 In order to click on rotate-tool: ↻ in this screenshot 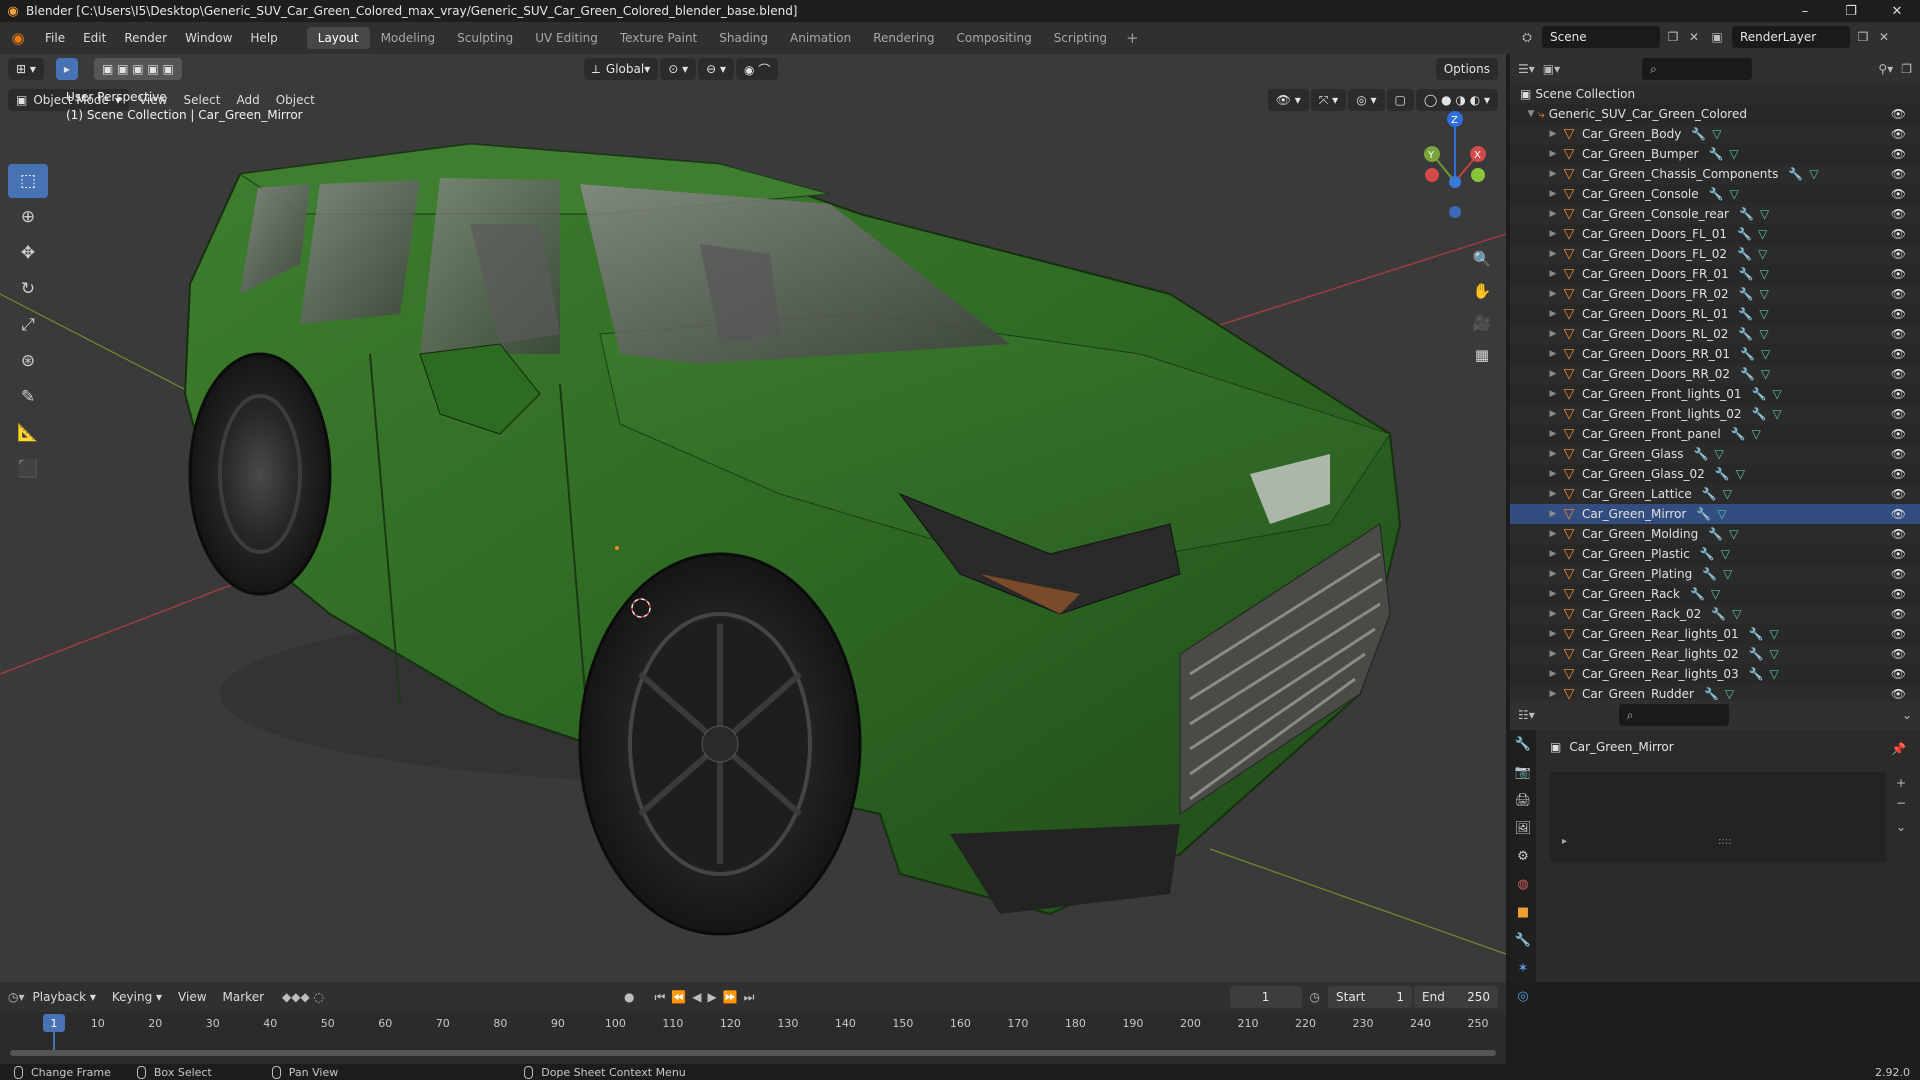, I will do `click(28, 289)`.